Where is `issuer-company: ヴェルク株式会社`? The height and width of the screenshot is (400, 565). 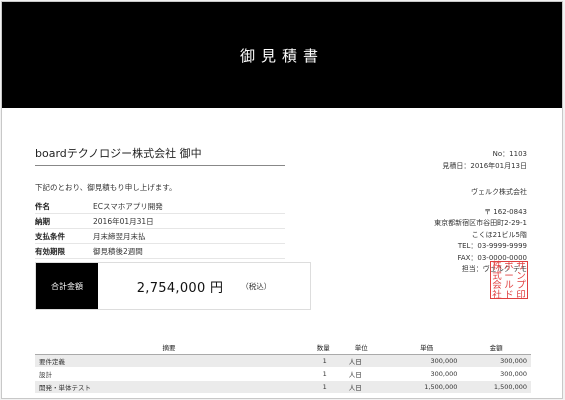
issuer-company: ヴェルク株式会社 is located at coordinates (499, 192).